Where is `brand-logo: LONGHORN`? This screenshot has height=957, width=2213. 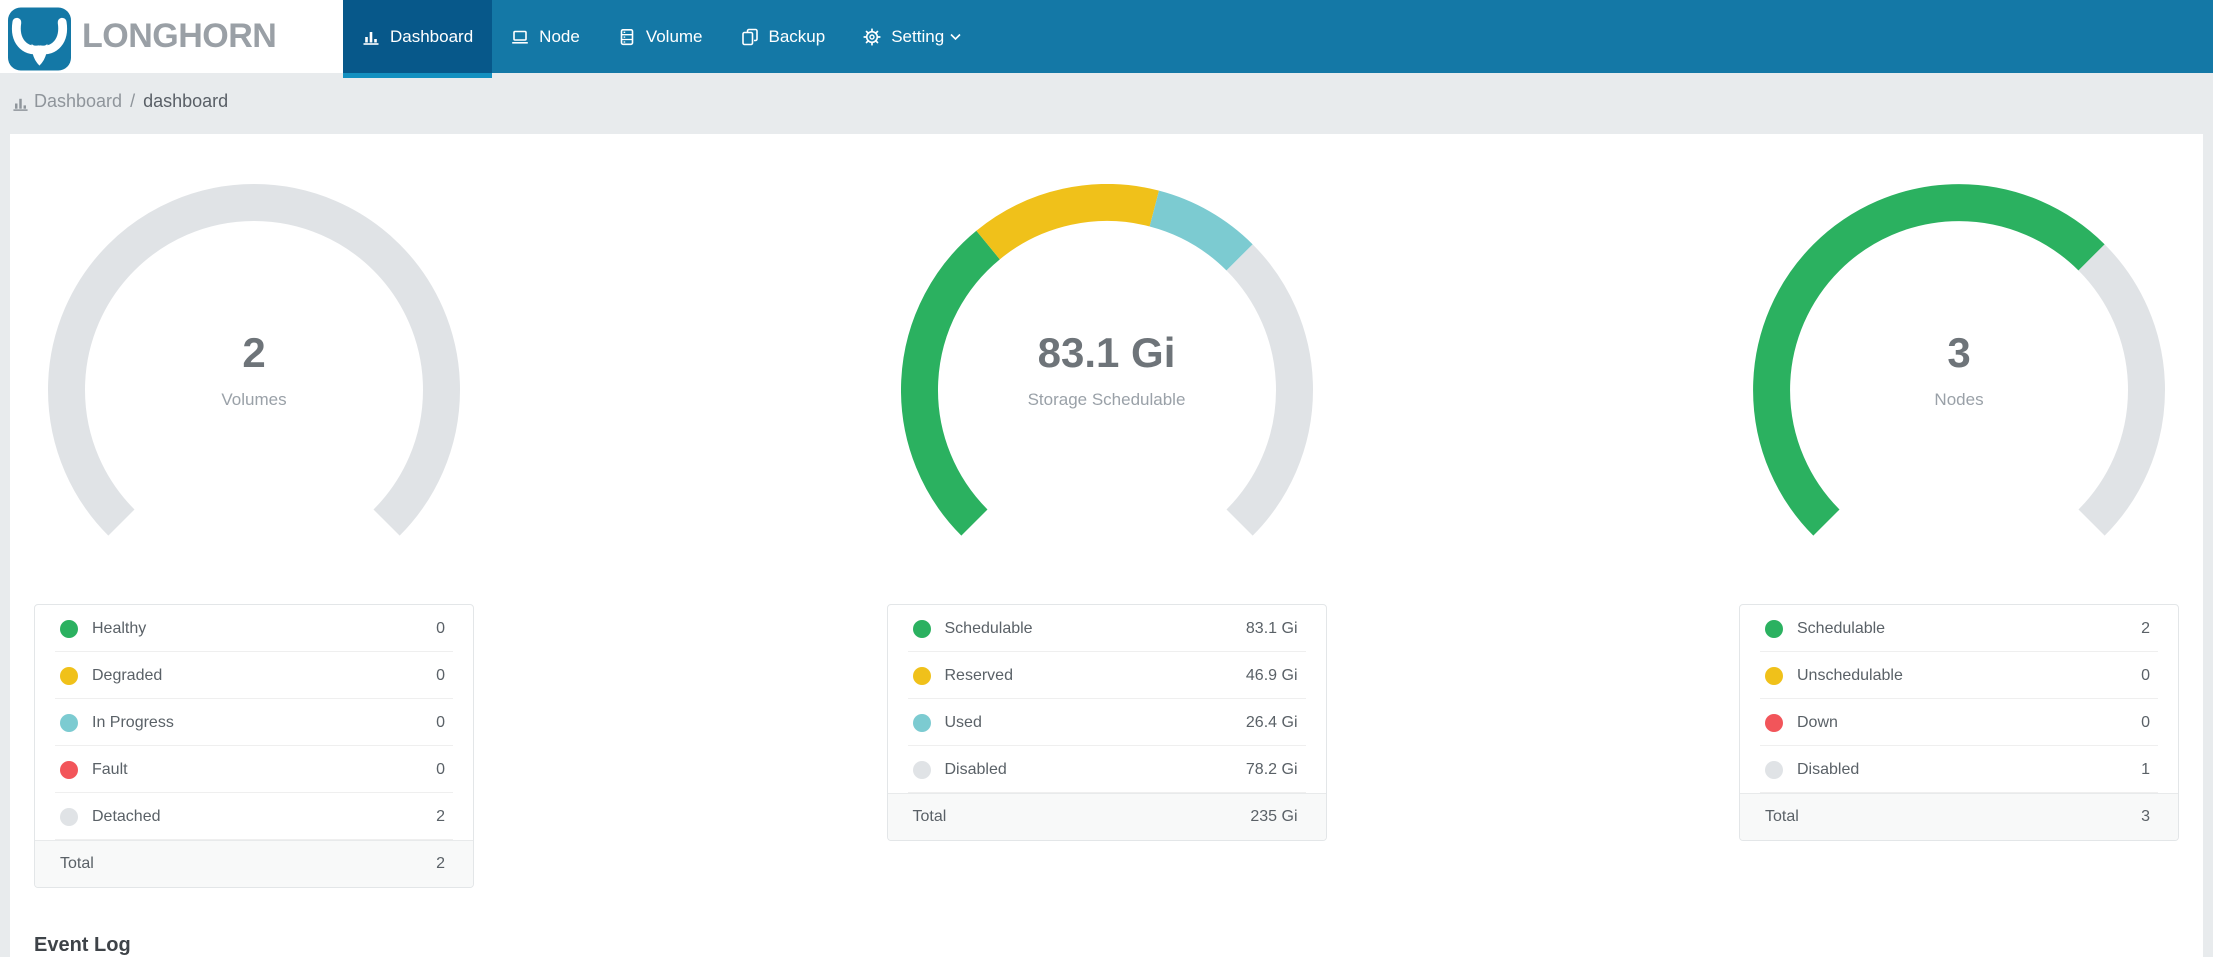 brand-logo: LONGHORN is located at coordinates (171, 36).